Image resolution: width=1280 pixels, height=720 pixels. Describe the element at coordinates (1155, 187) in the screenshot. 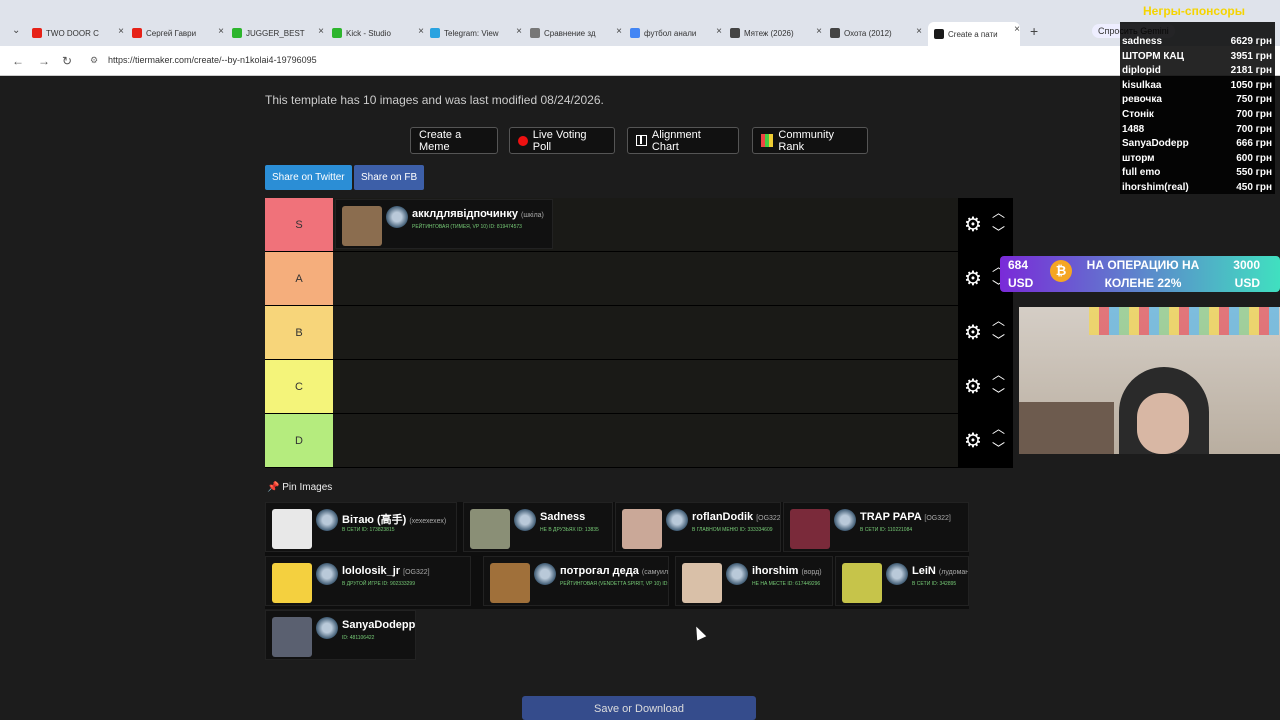

I see `donor-name: ihorshim(real)` at that location.